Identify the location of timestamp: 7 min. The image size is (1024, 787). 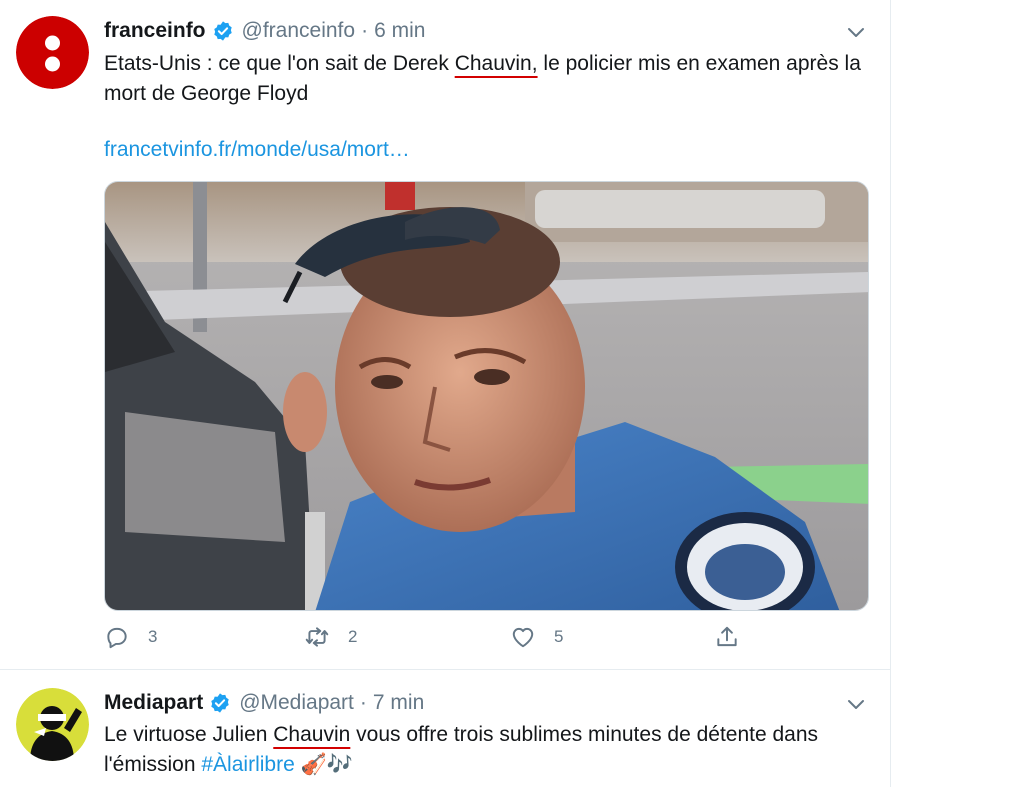
(398, 703).